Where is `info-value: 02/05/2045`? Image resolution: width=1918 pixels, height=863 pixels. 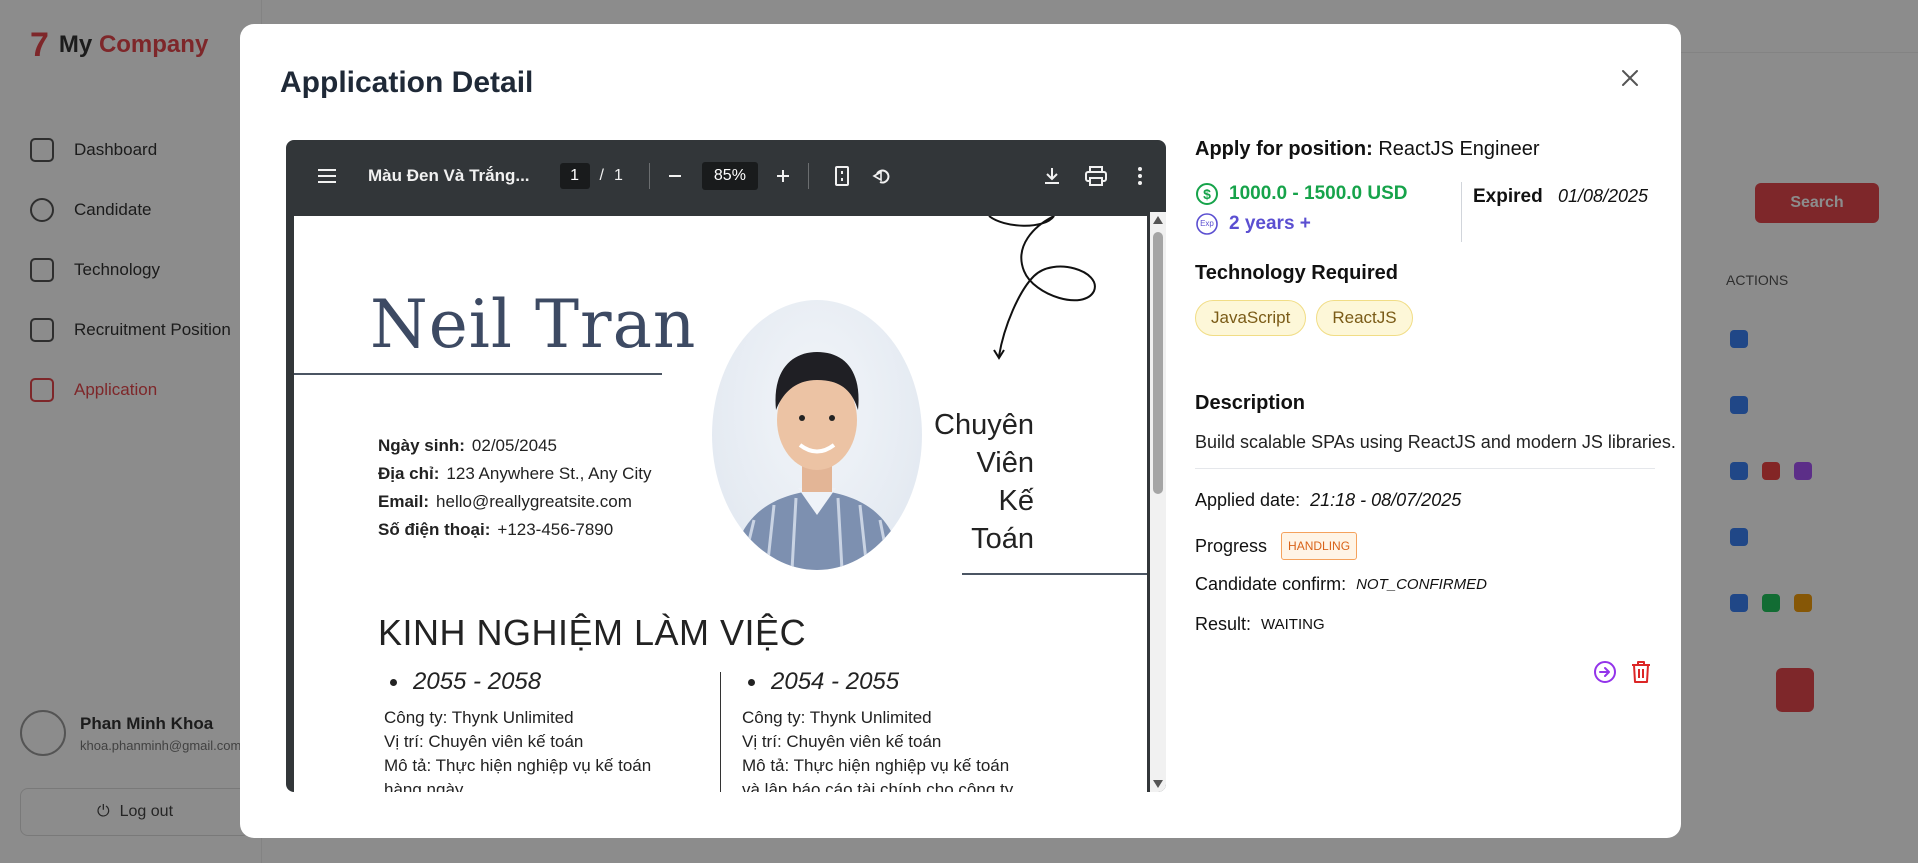
info-value: 02/05/2045 is located at coordinates (514, 445).